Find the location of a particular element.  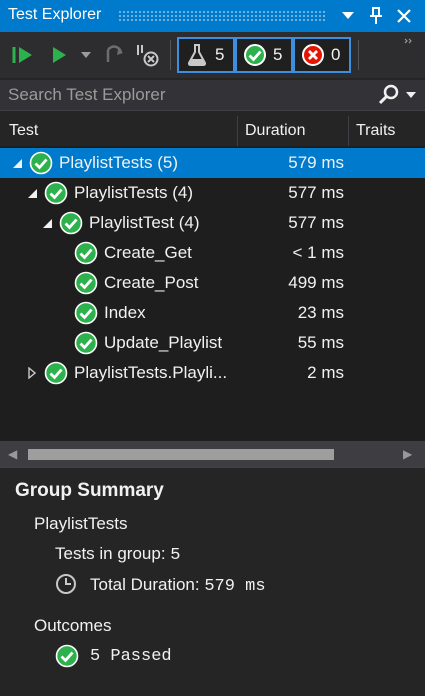

drag-grip is located at coordinates (222, 16).